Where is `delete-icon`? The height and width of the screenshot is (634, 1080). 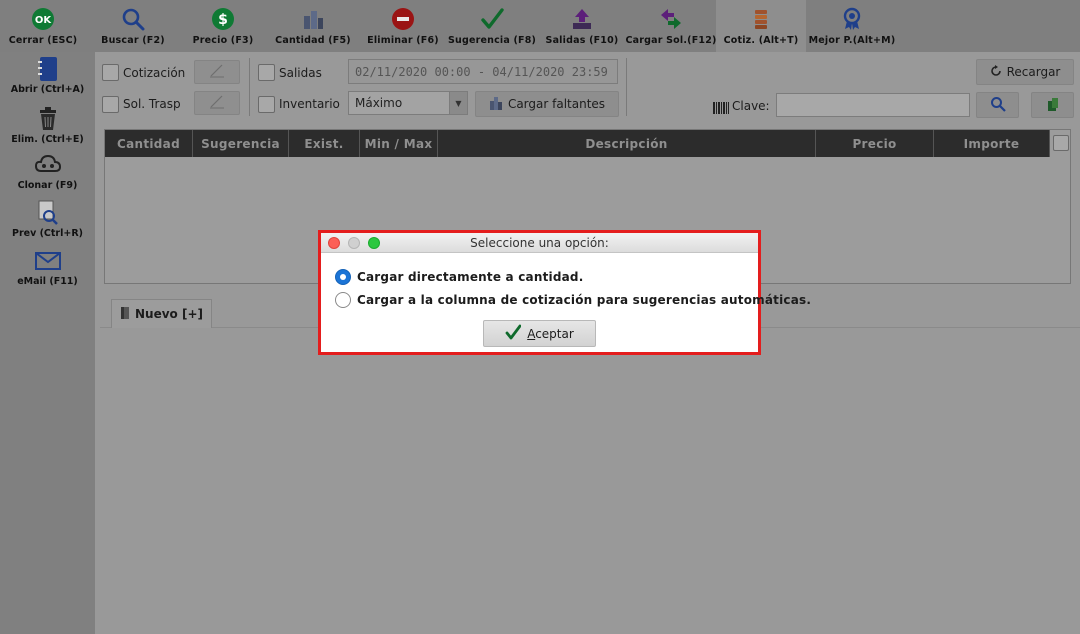 delete-icon is located at coordinates (403, 19).